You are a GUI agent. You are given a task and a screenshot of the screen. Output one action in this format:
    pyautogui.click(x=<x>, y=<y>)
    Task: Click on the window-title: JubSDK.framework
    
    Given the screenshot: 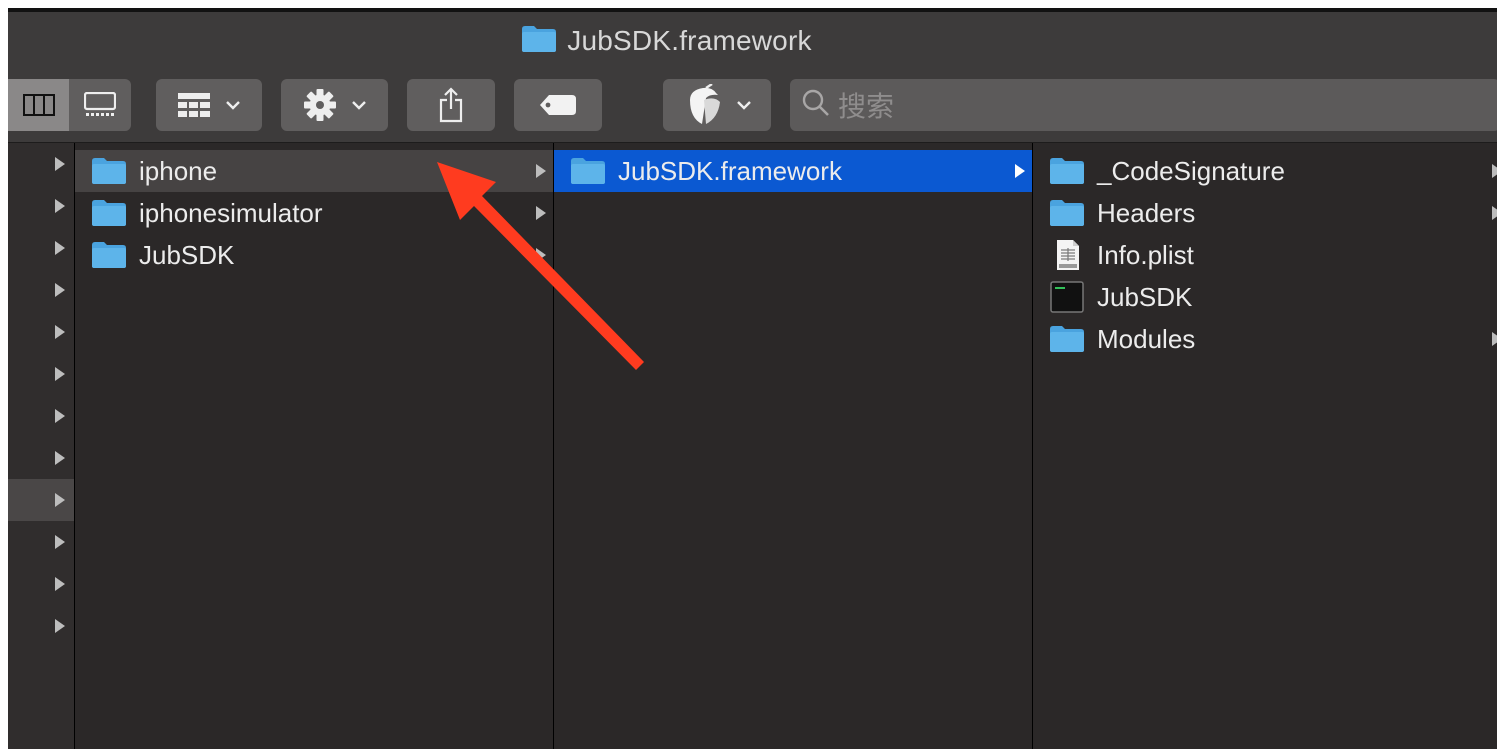 What is the action you would take?
    pyautogui.click(x=689, y=40)
    